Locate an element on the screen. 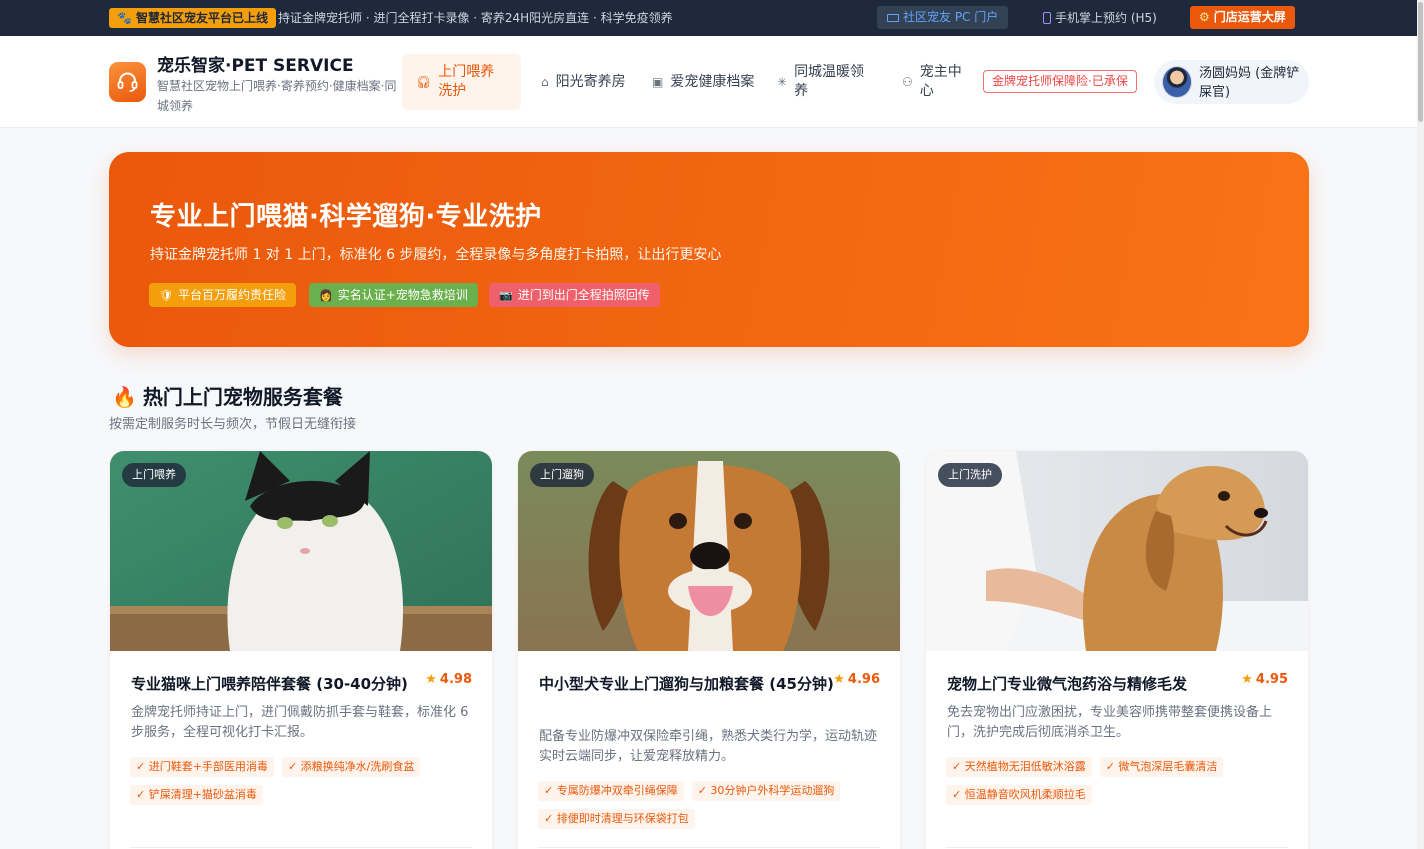  card-category-label: 上门遛狗 is located at coordinates (562, 475).